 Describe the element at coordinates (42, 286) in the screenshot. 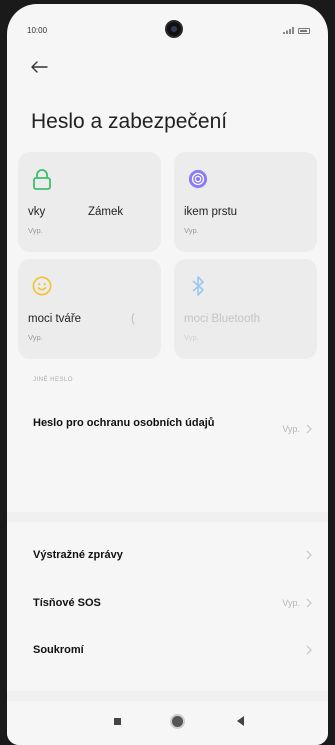

I see `face-icon` at that location.